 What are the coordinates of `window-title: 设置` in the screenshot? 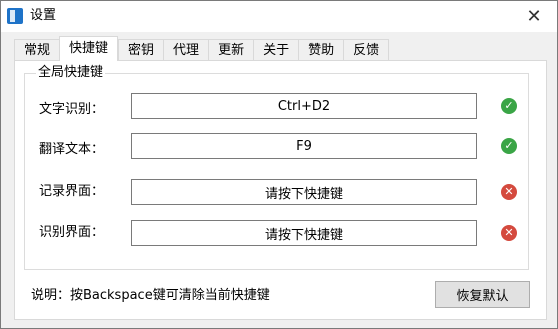 It's located at (43, 15).